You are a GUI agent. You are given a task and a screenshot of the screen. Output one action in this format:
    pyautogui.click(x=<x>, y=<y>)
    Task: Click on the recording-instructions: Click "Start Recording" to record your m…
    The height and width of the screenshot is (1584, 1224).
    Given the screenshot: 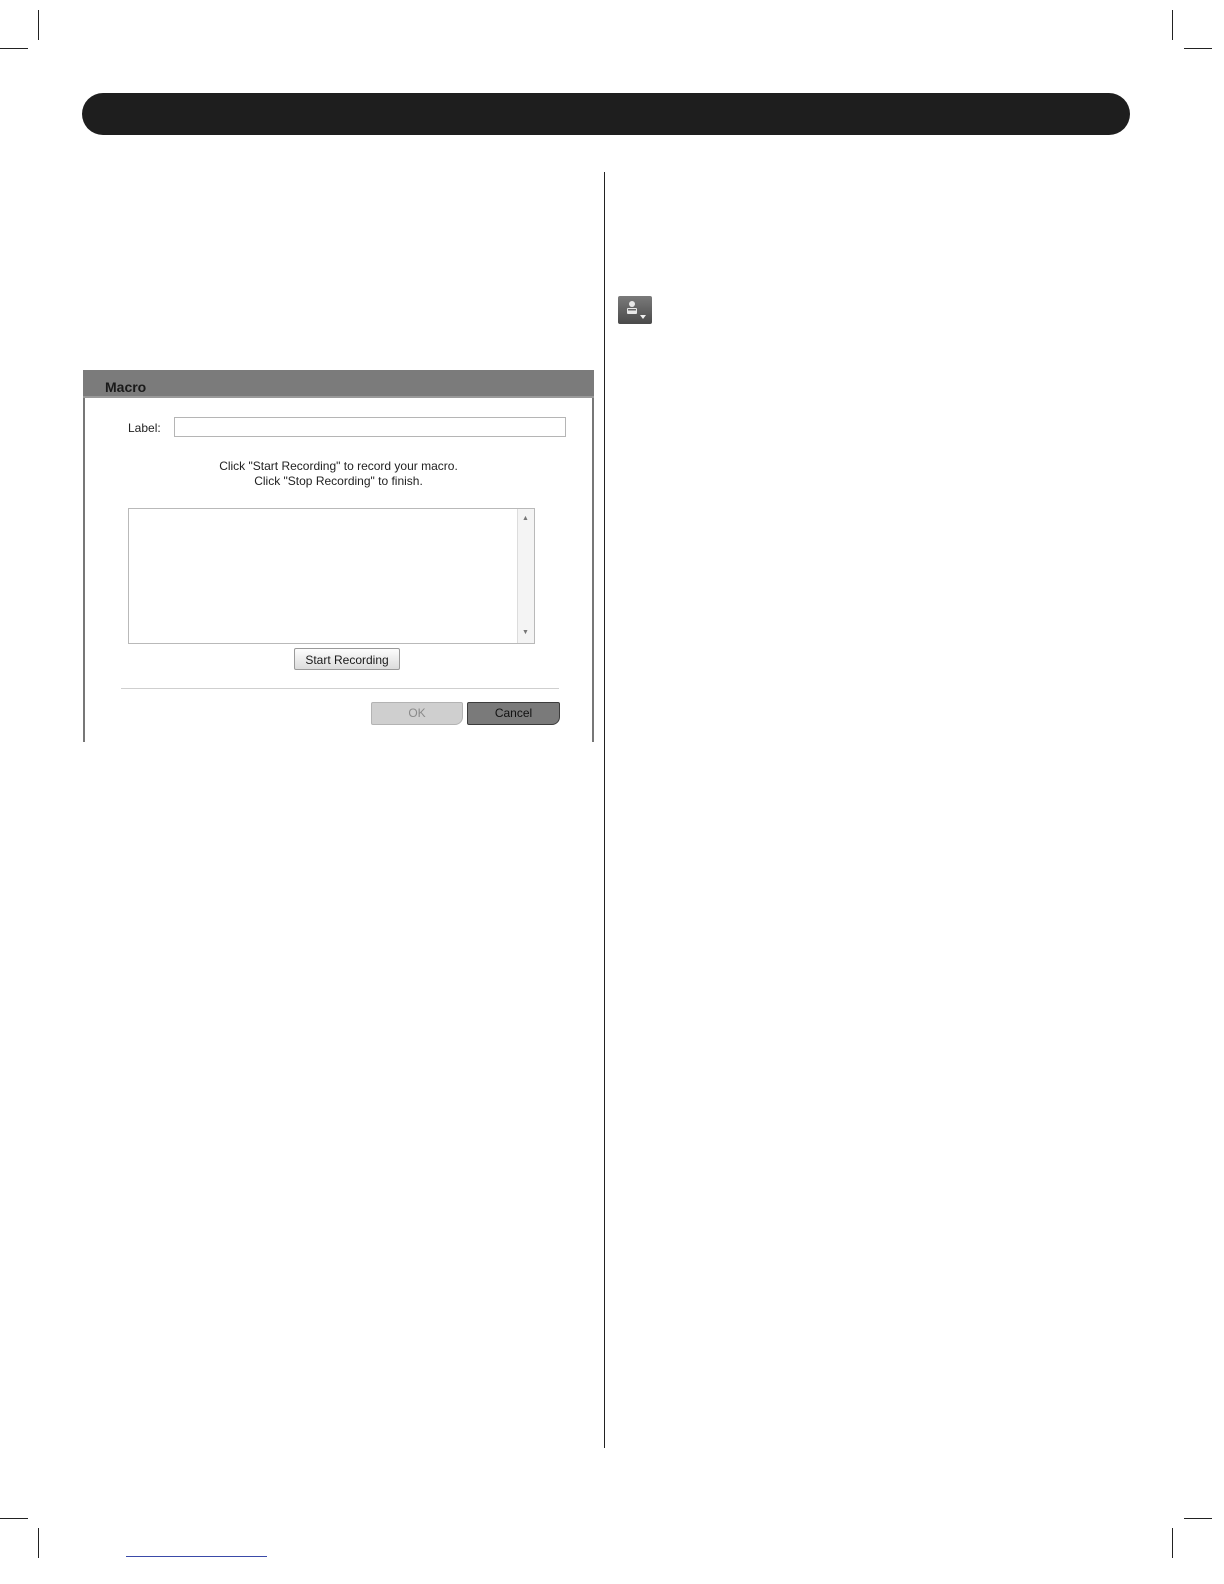 What is the action you would take?
    pyautogui.click(x=338, y=474)
    